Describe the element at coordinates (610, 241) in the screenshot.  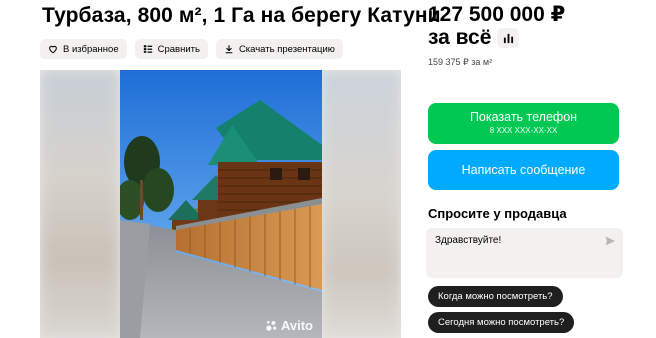
I see `send-icon` at that location.